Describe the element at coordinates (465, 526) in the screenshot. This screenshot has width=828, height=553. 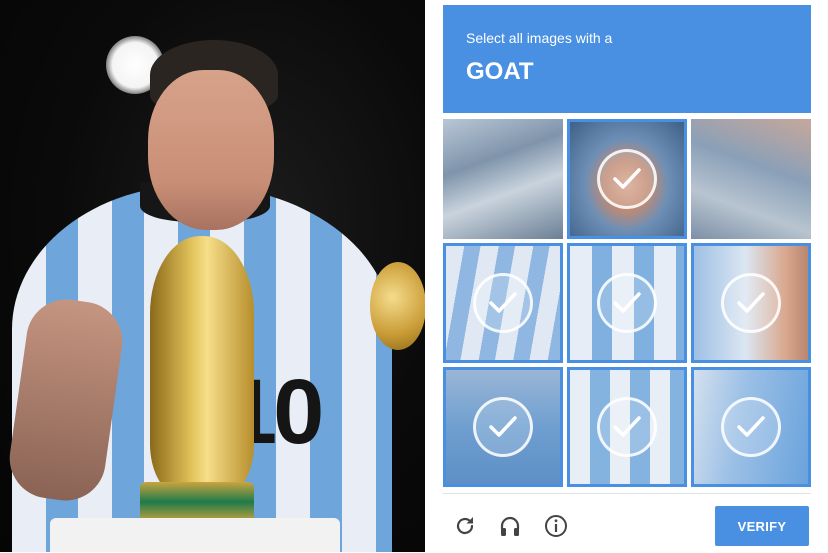
I see `reload-icon` at that location.